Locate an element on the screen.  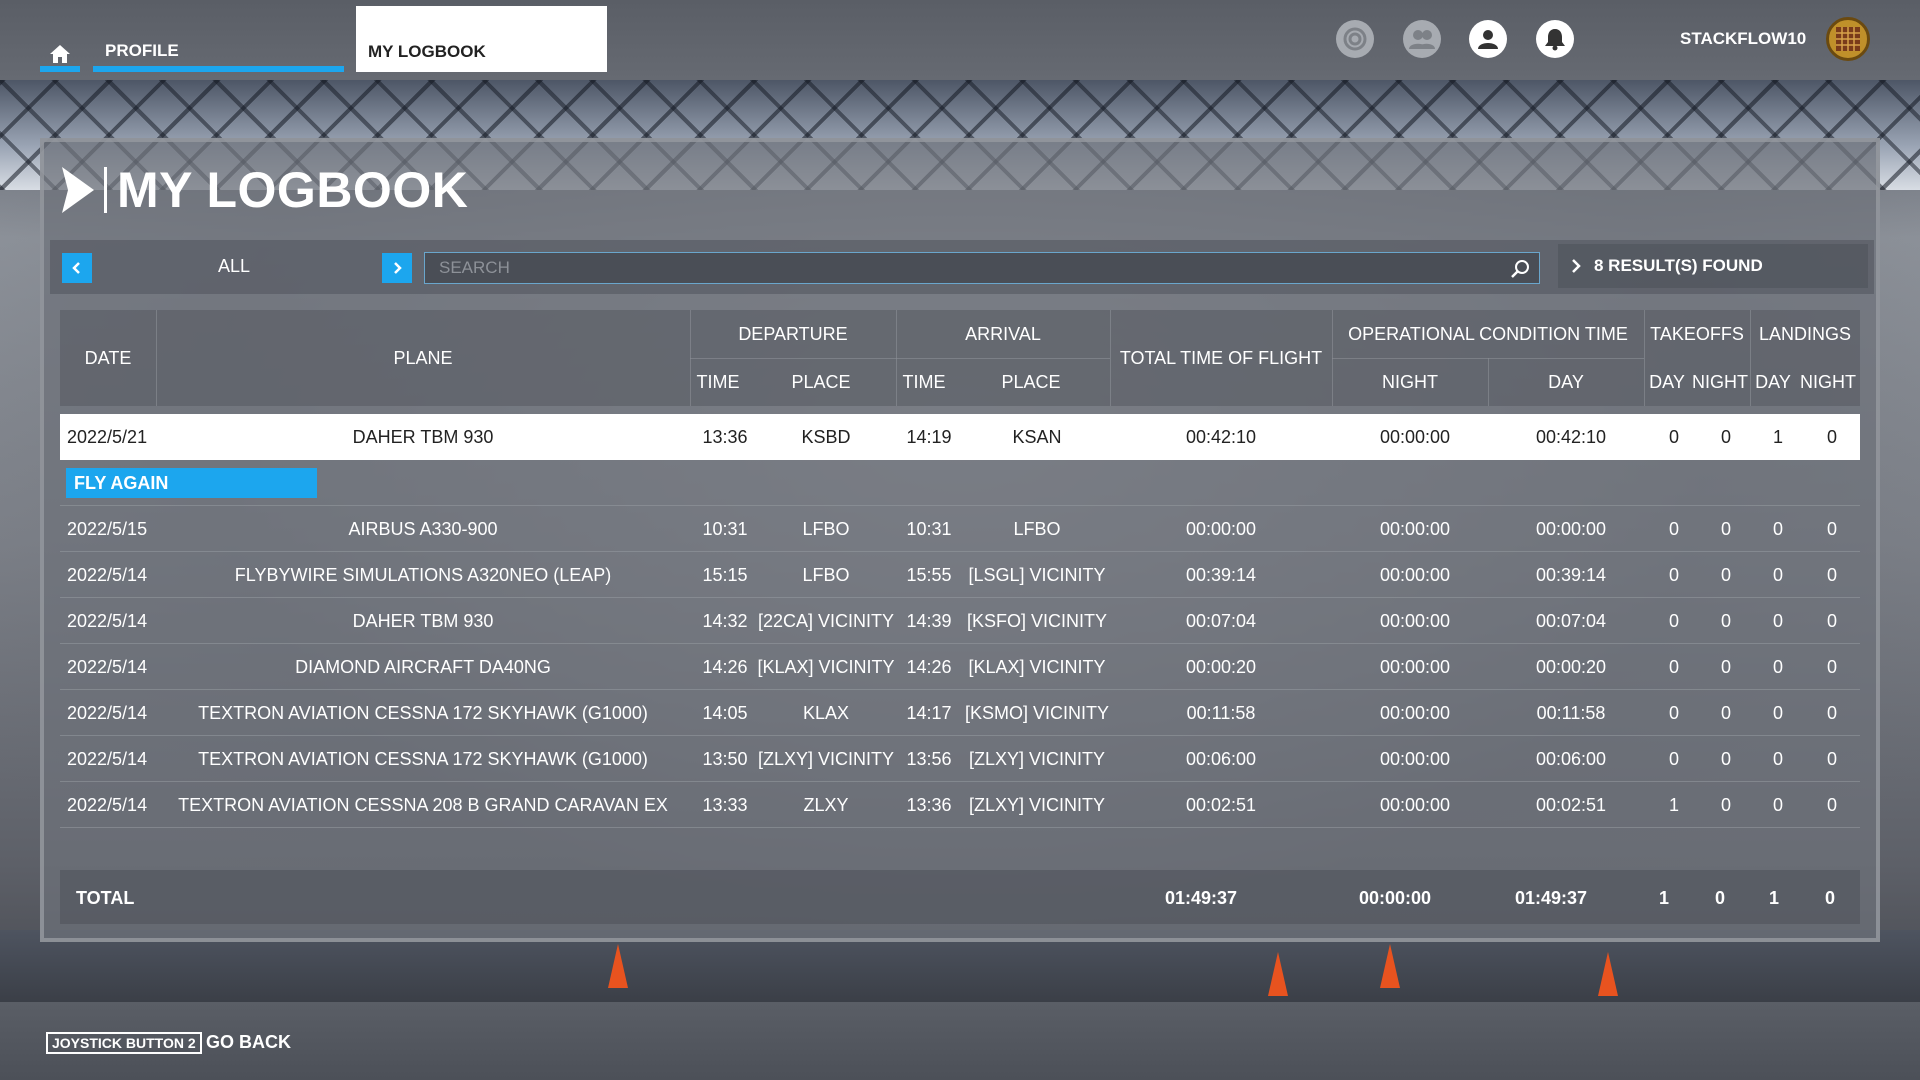
cell-departure-time: 14:32 is located at coordinates (725, 621).